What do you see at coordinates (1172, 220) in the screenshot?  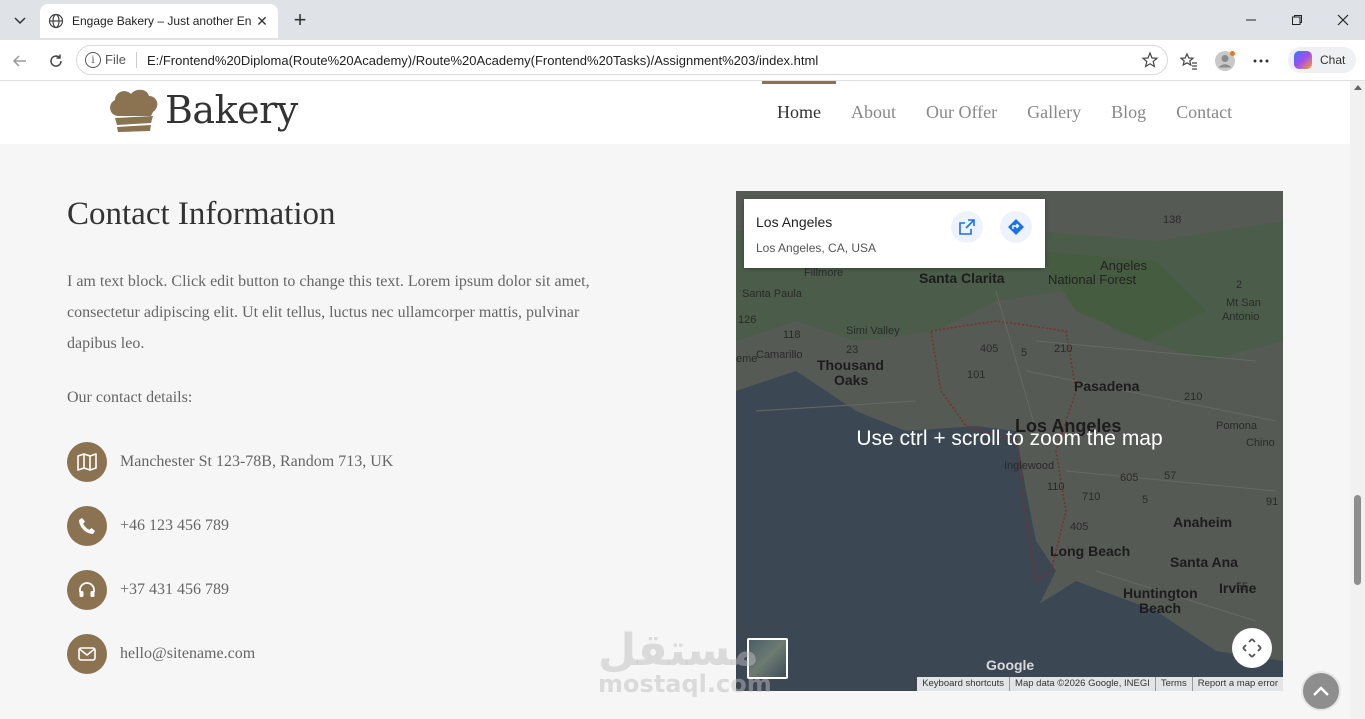 I see `route-138-label: 138` at bounding box center [1172, 220].